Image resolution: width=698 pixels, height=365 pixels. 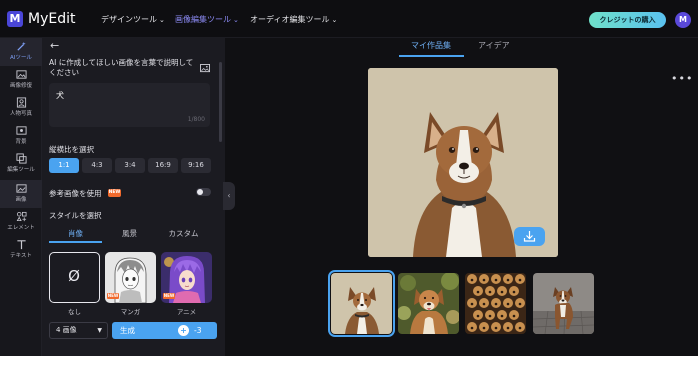 I want to click on rail-item-image: 画像, so click(x=21, y=194).